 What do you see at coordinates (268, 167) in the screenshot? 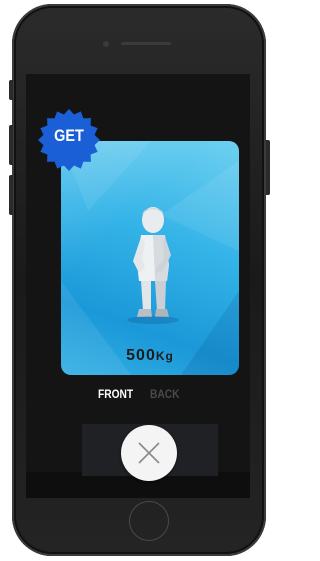
I see `power-button` at bounding box center [268, 167].